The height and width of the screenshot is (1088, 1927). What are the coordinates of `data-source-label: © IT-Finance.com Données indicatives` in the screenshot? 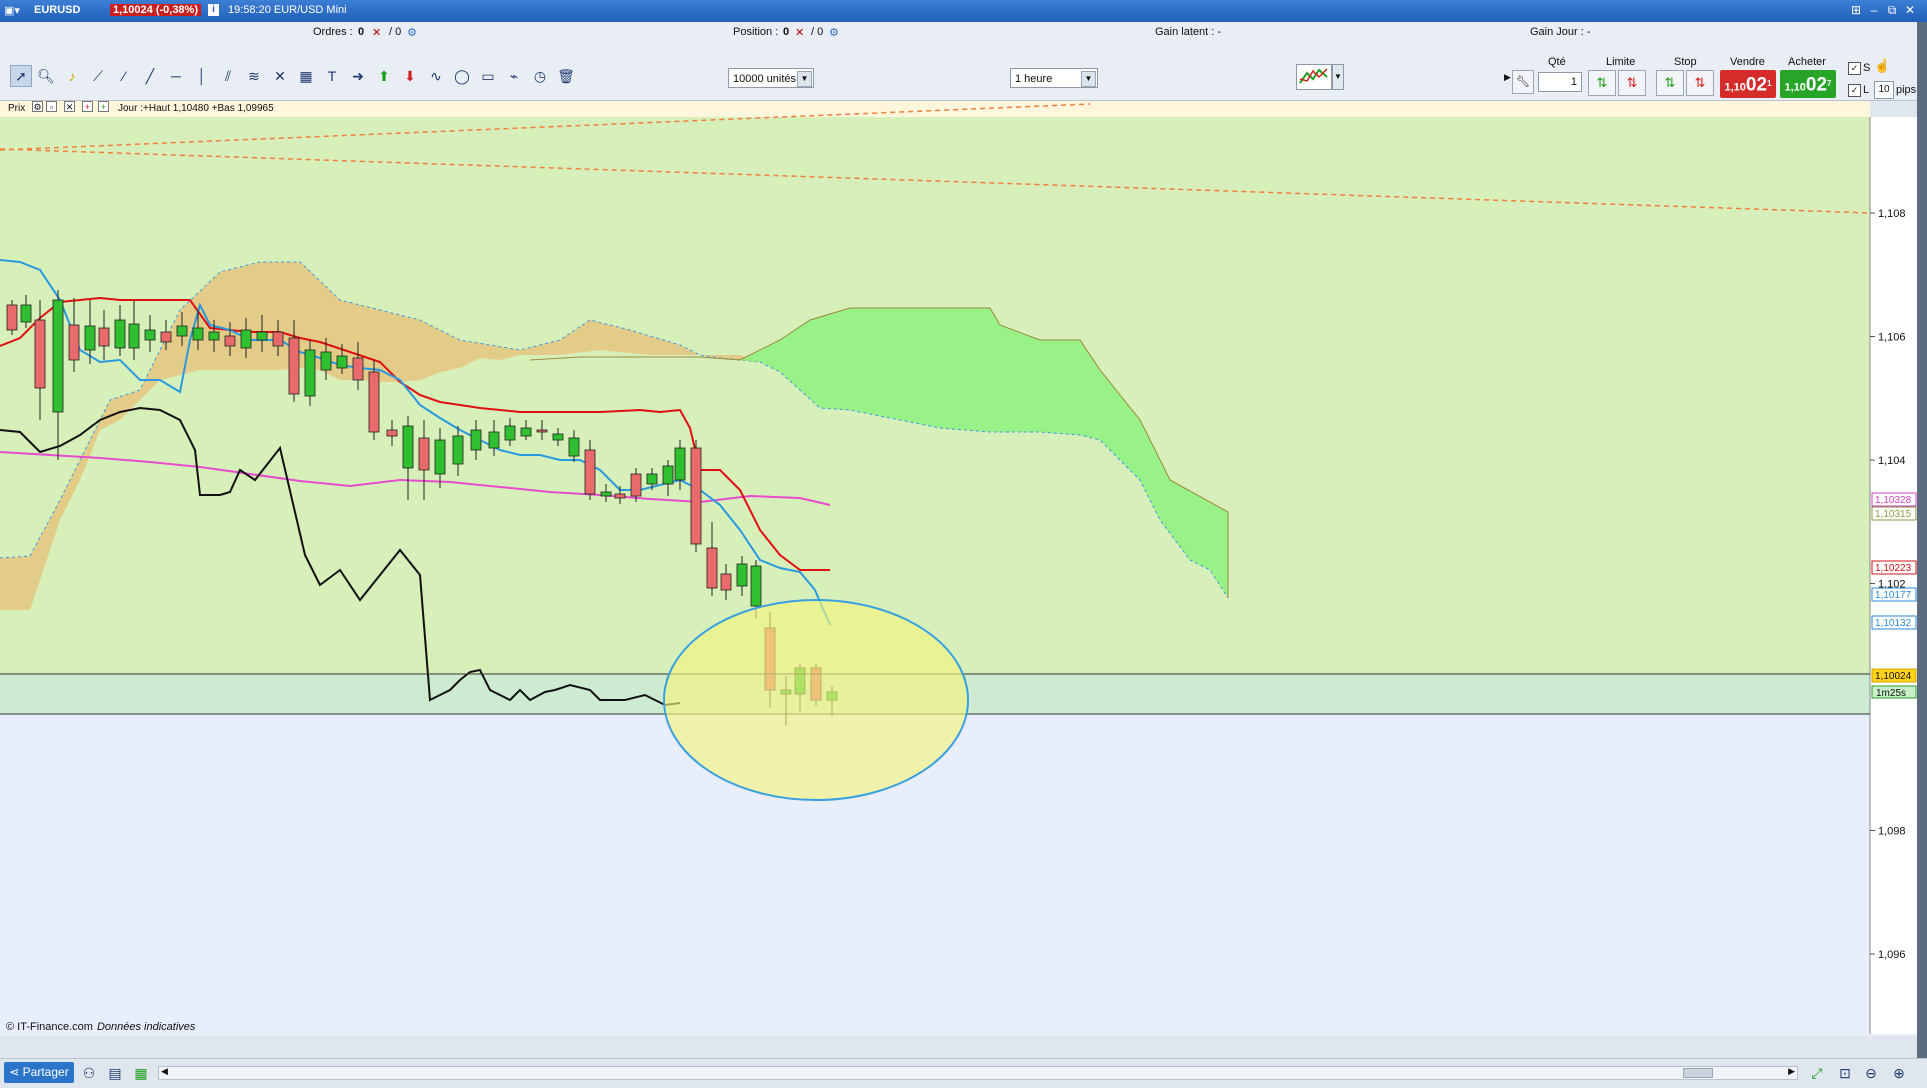 It's located at (101, 1027).